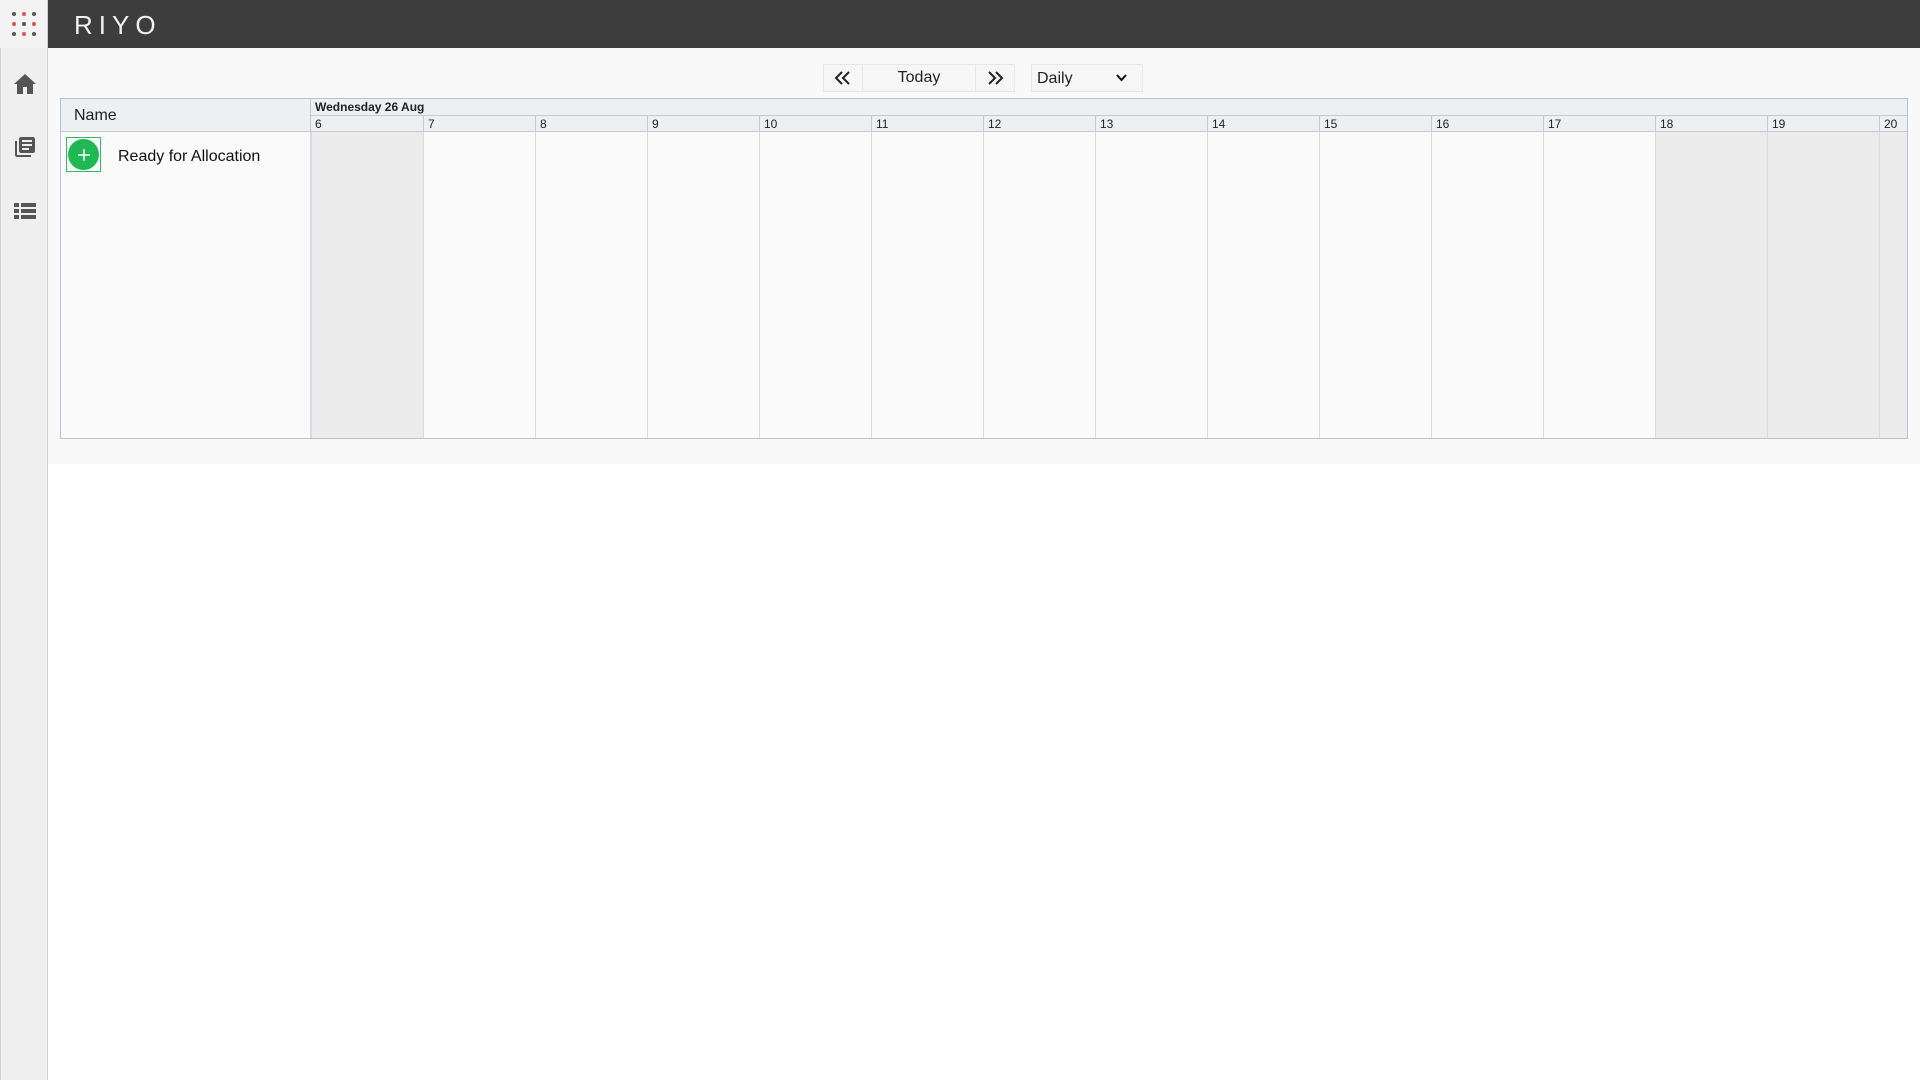  I want to click on hour-header-row: 6 7 8 9 10 11 12 13 14 15 16 17 18 19 20, so click(1109, 124).